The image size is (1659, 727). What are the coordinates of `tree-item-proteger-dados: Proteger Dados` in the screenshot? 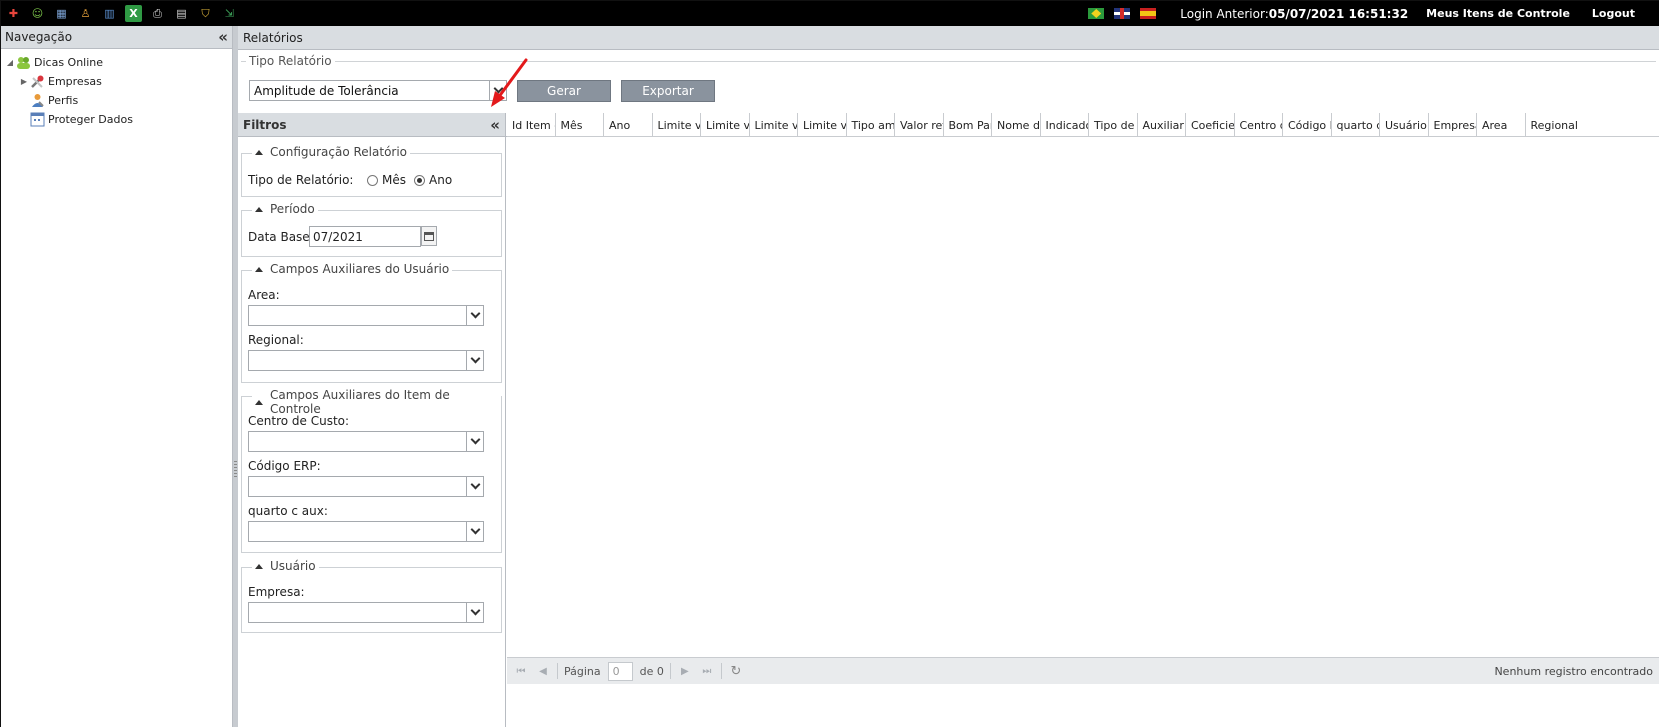 It's located at (116, 119).